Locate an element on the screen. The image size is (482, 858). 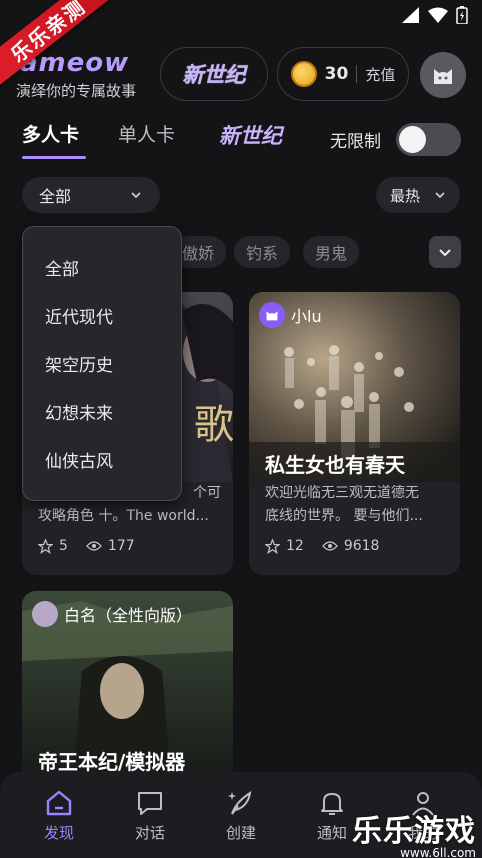
tab-xinshiji: 新世纪 is located at coordinates (250, 135).